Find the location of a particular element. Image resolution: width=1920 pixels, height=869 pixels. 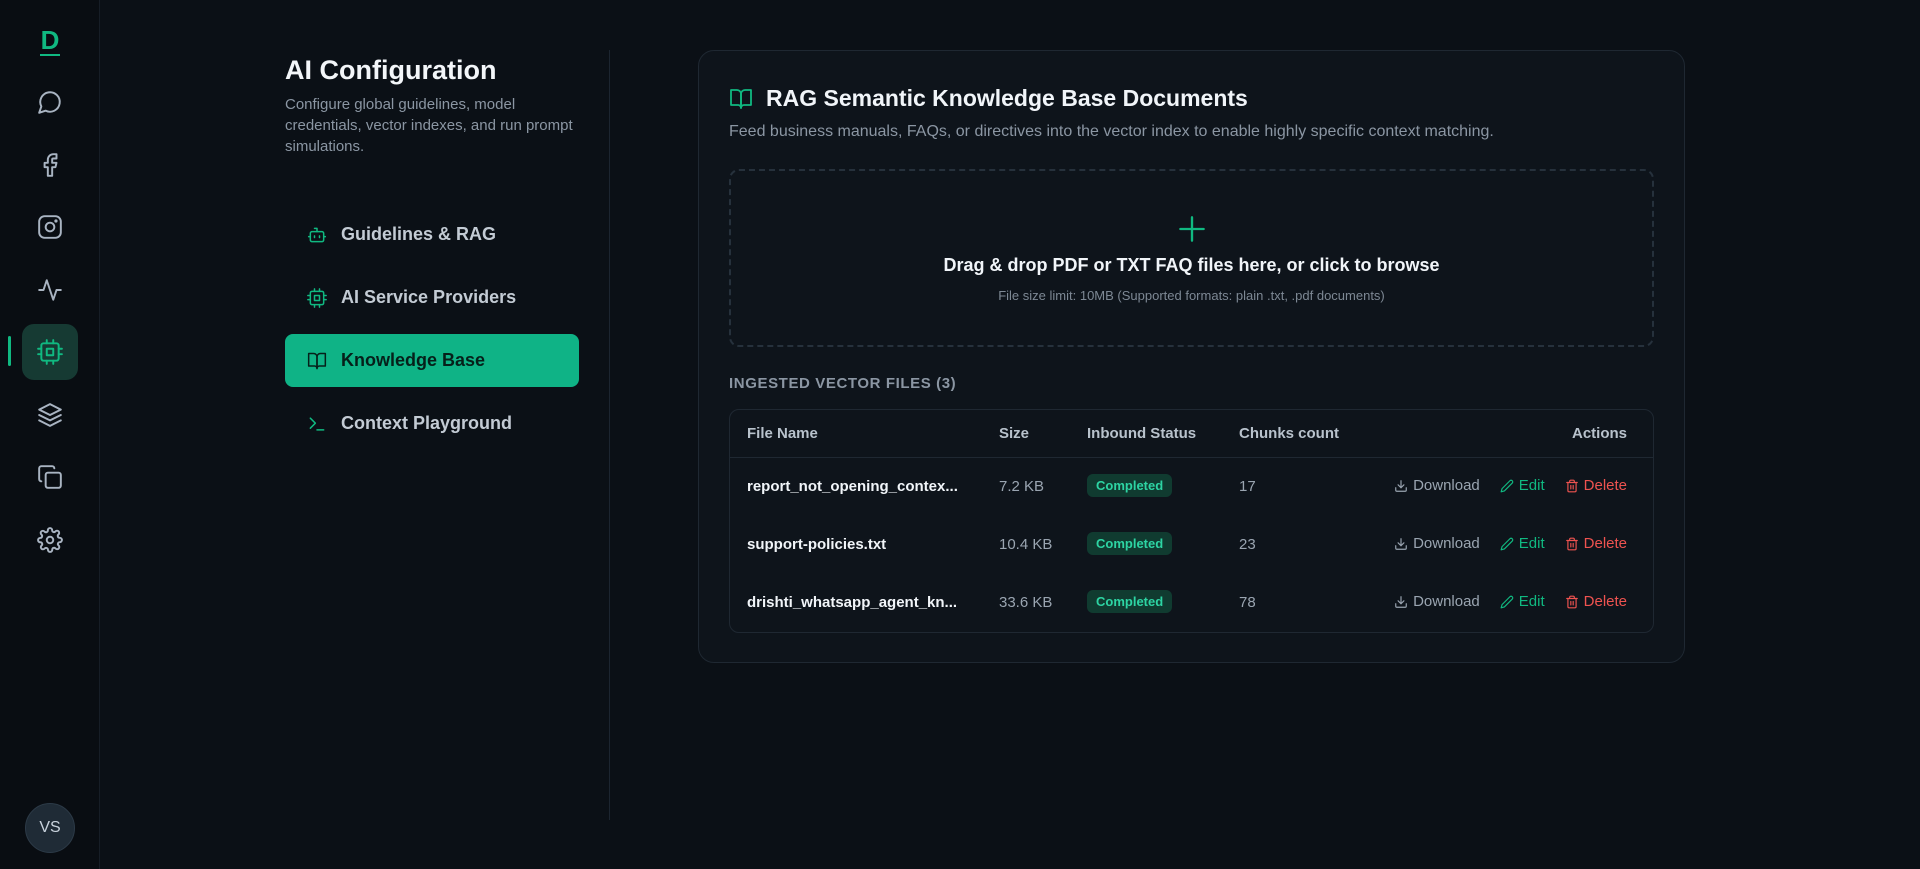

facebook-icon is located at coordinates (50, 165).